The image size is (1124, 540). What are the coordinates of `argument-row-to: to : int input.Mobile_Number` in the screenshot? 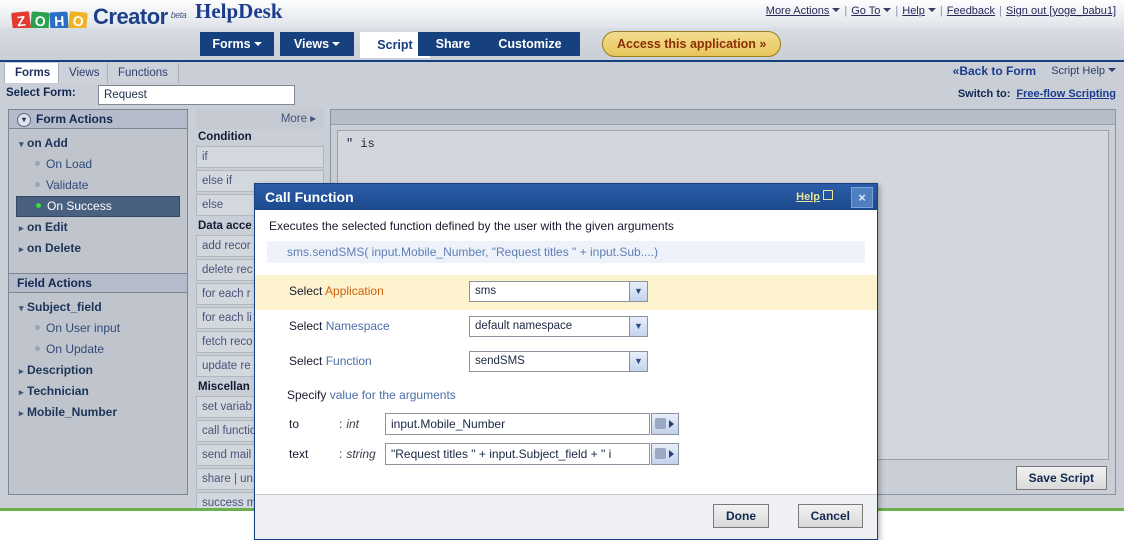 It's located at (566, 425).